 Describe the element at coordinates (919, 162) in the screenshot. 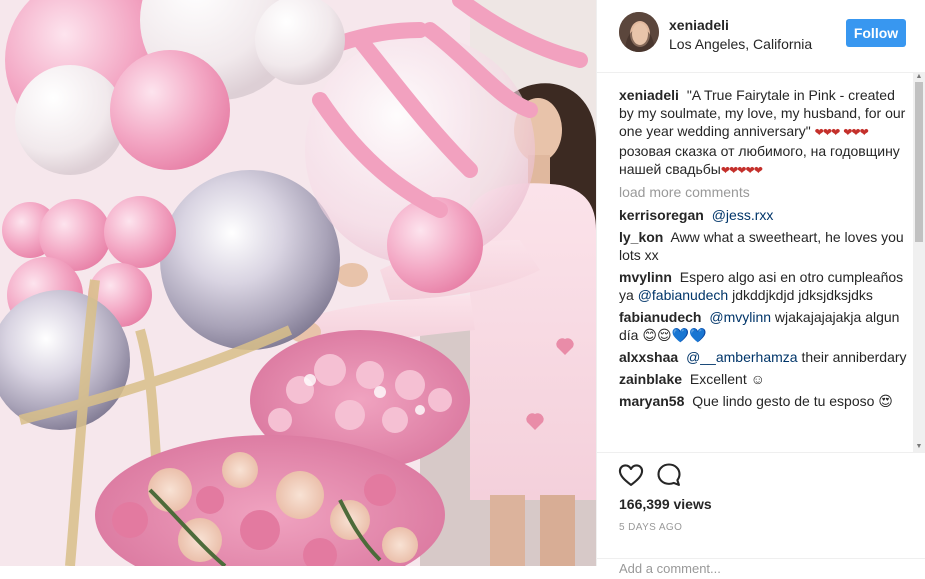

I see `scrollbar-thumb` at that location.